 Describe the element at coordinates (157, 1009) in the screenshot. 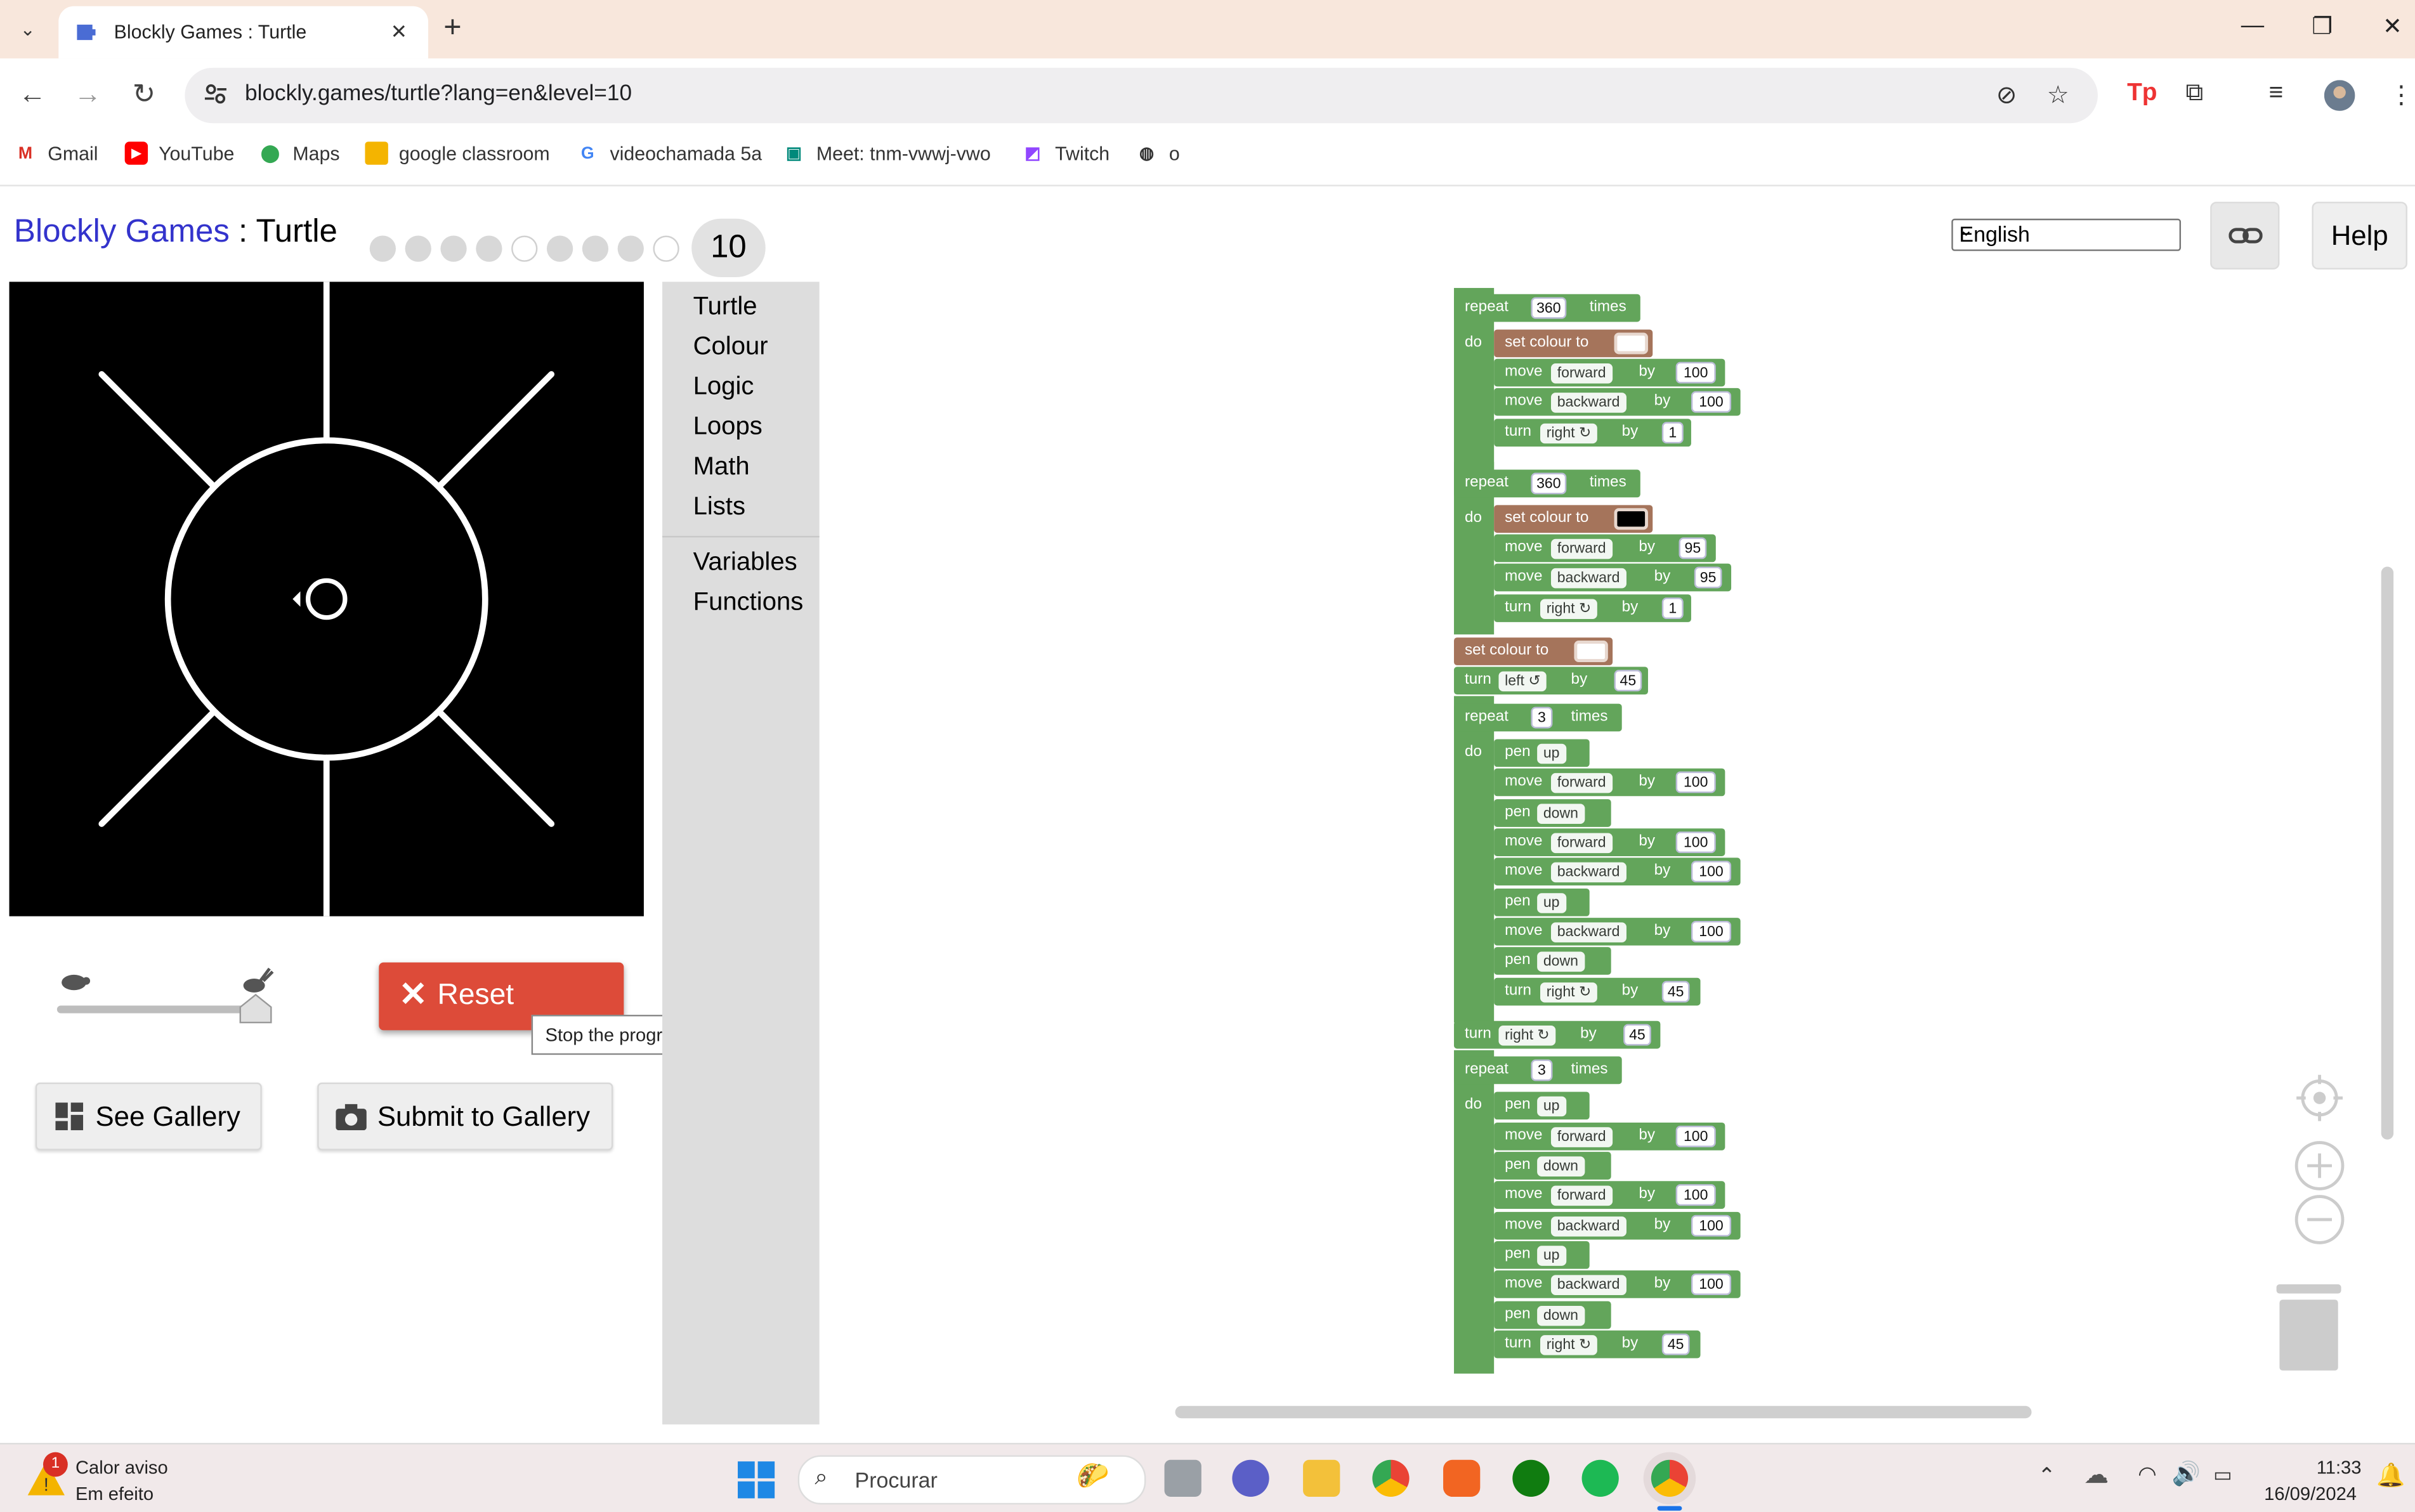

I see `speed-track` at that location.